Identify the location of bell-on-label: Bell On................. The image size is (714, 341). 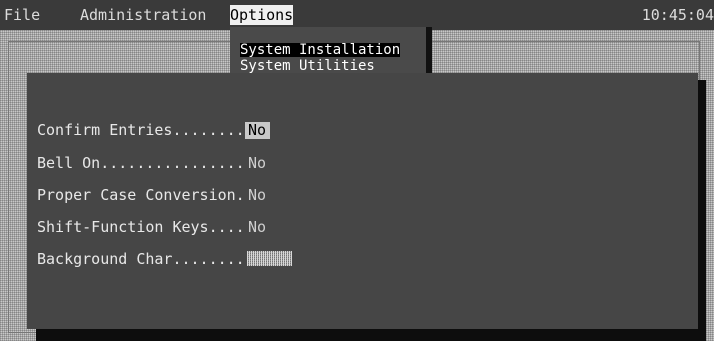
(141, 163).